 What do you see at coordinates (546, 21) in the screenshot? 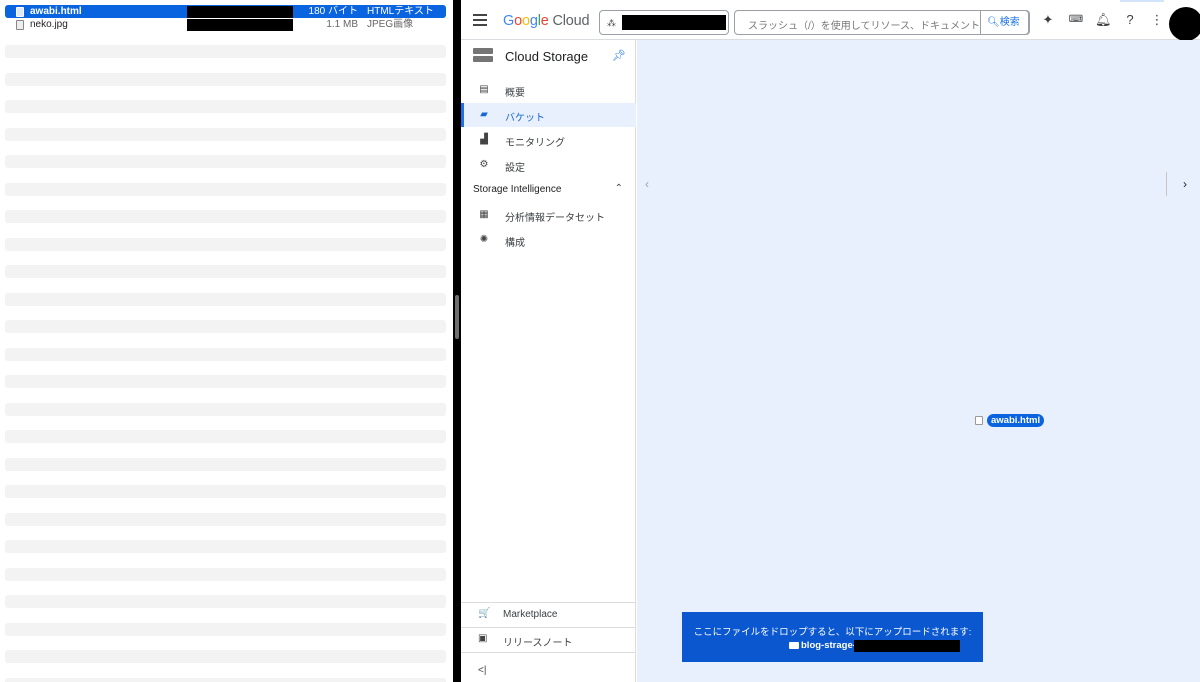
I see `google-cloud-logo: Google Cloud` at bounding box center [546, 21].